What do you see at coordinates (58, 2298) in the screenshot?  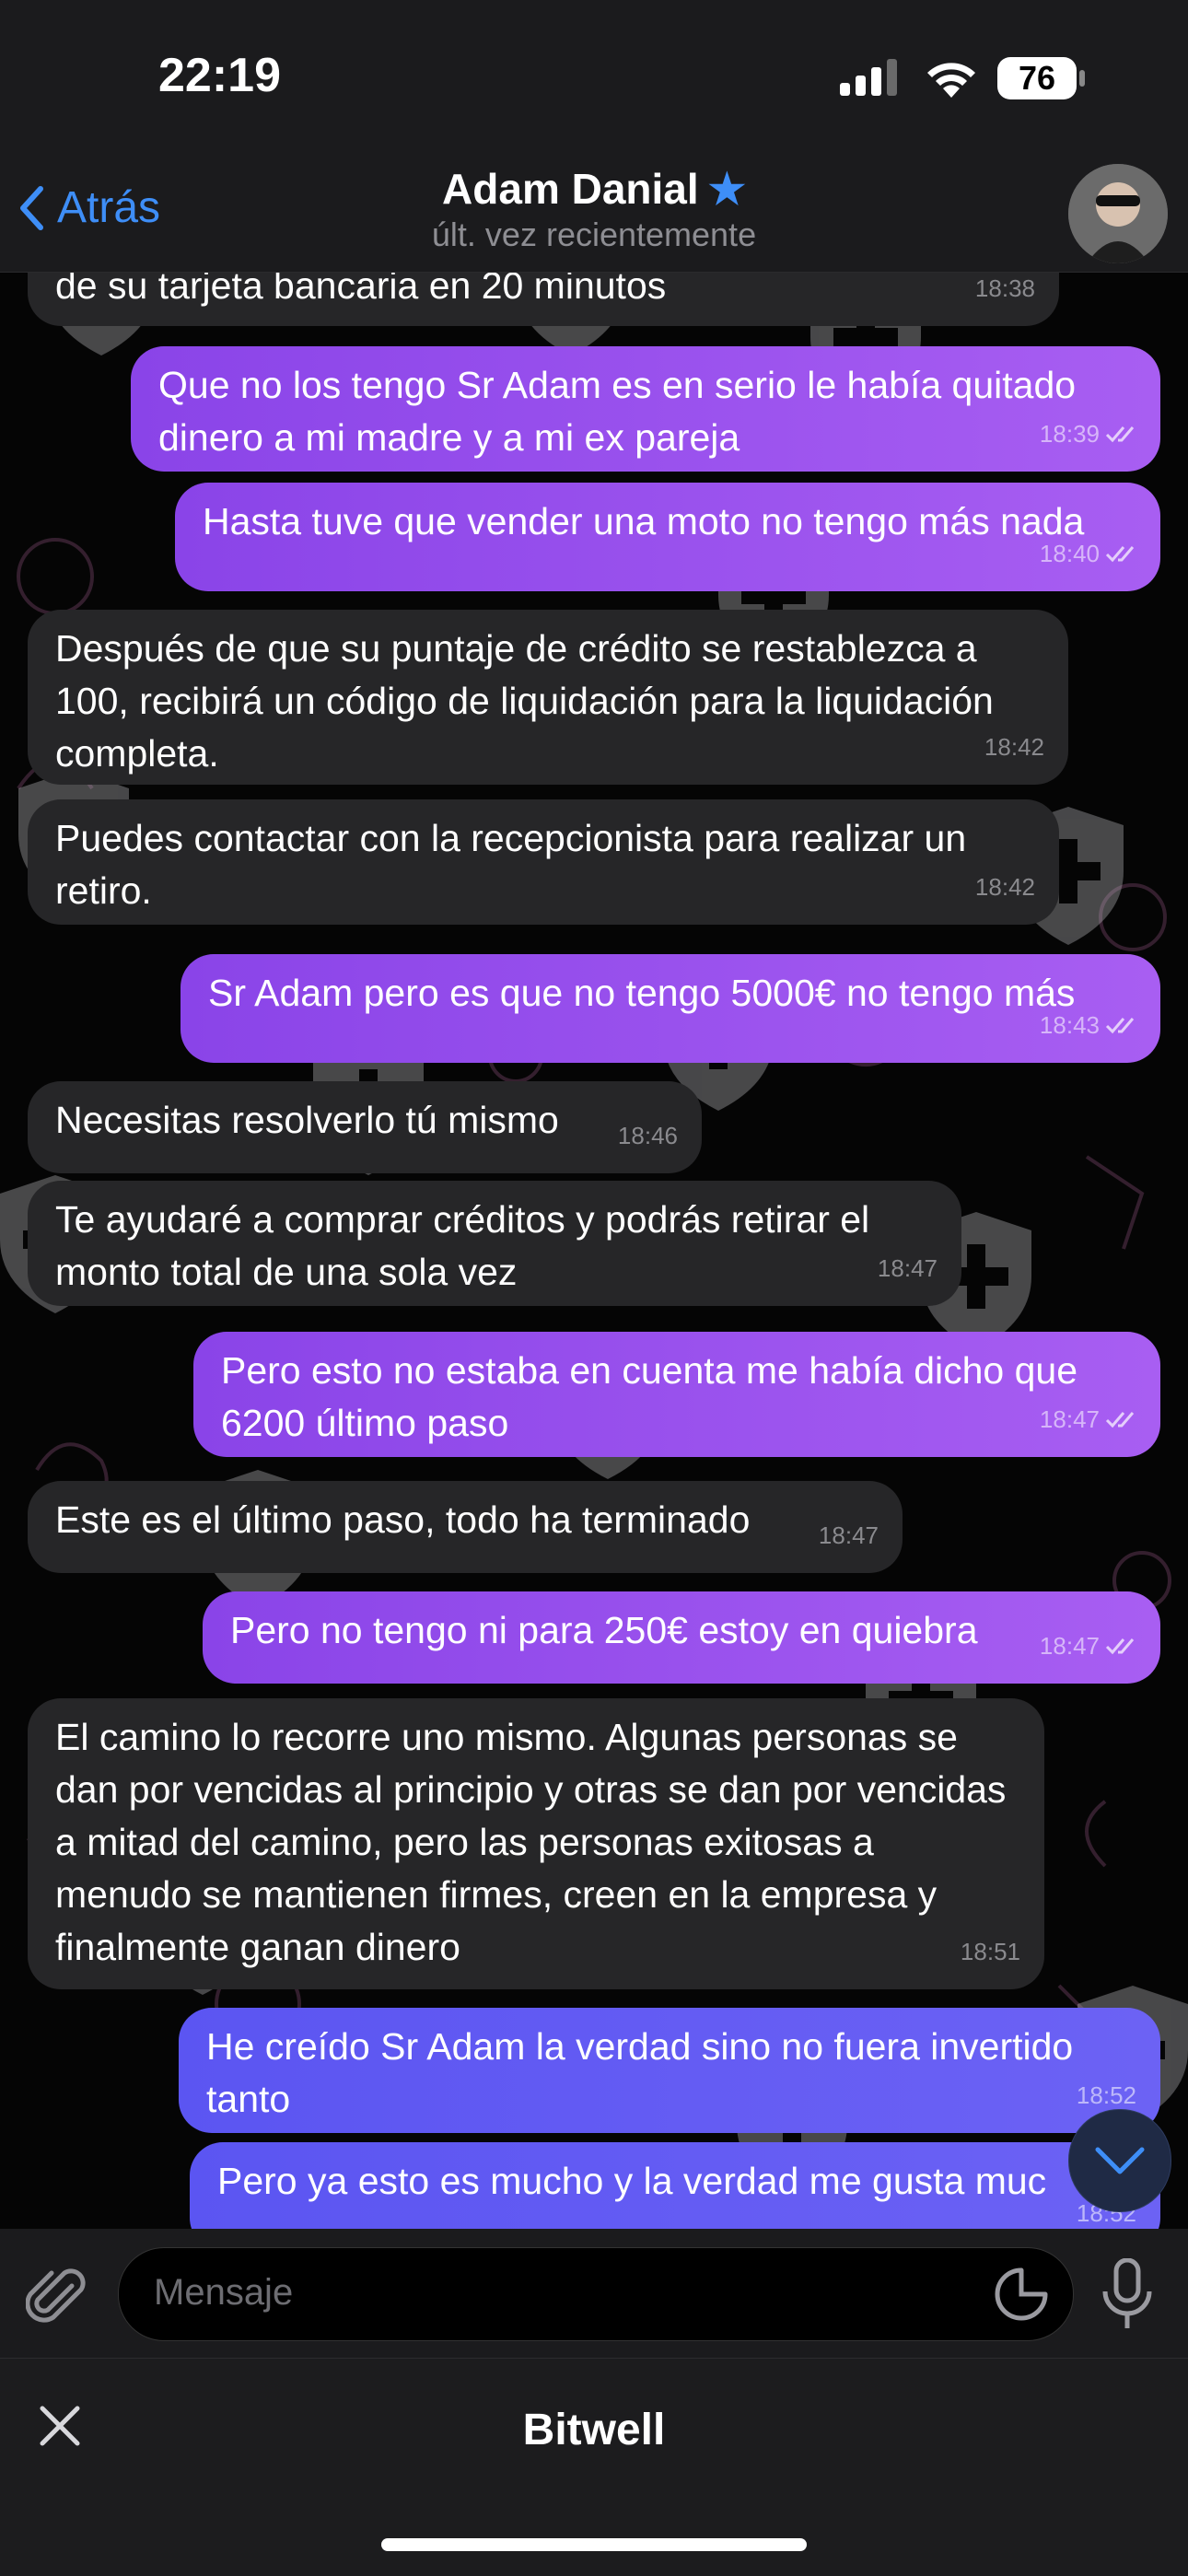 I see `paperclip-icon` at bounding box center [58, 2298].